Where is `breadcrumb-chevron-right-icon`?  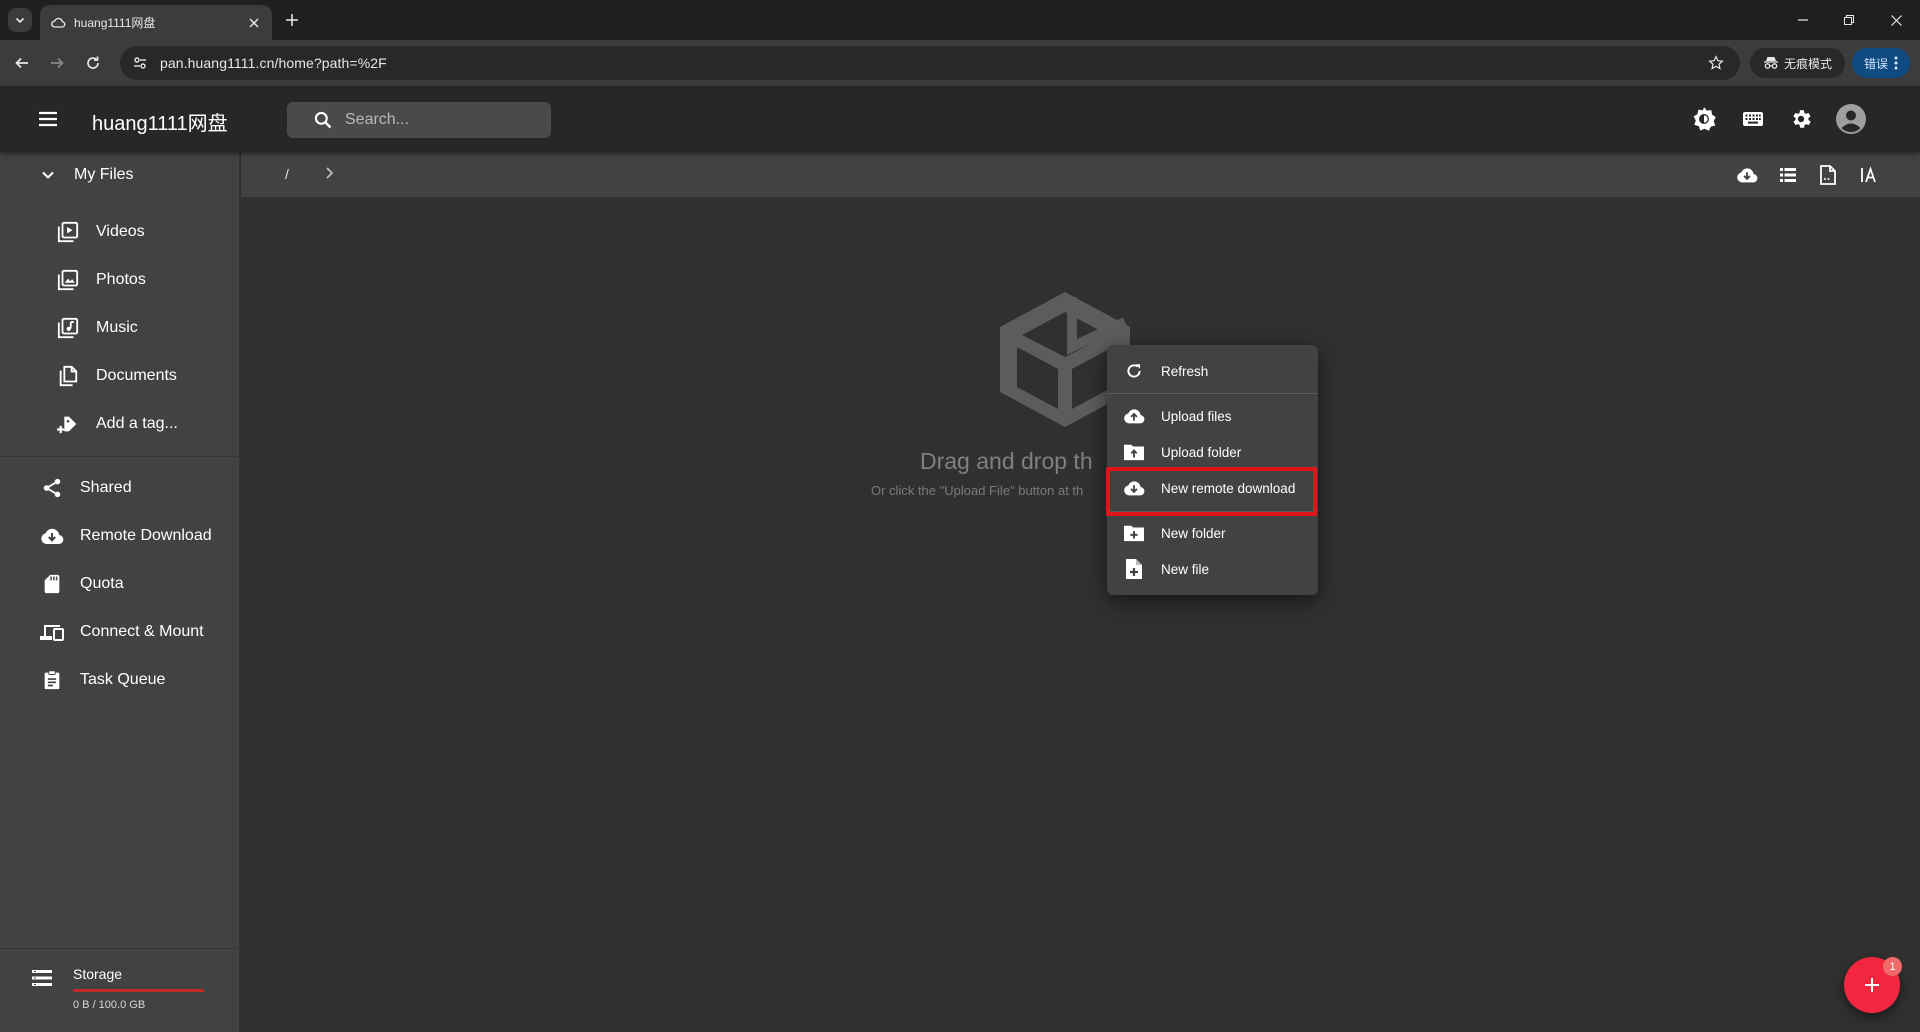
breadcrumb-chevron-right-icon is located at coordinates (329, 173).